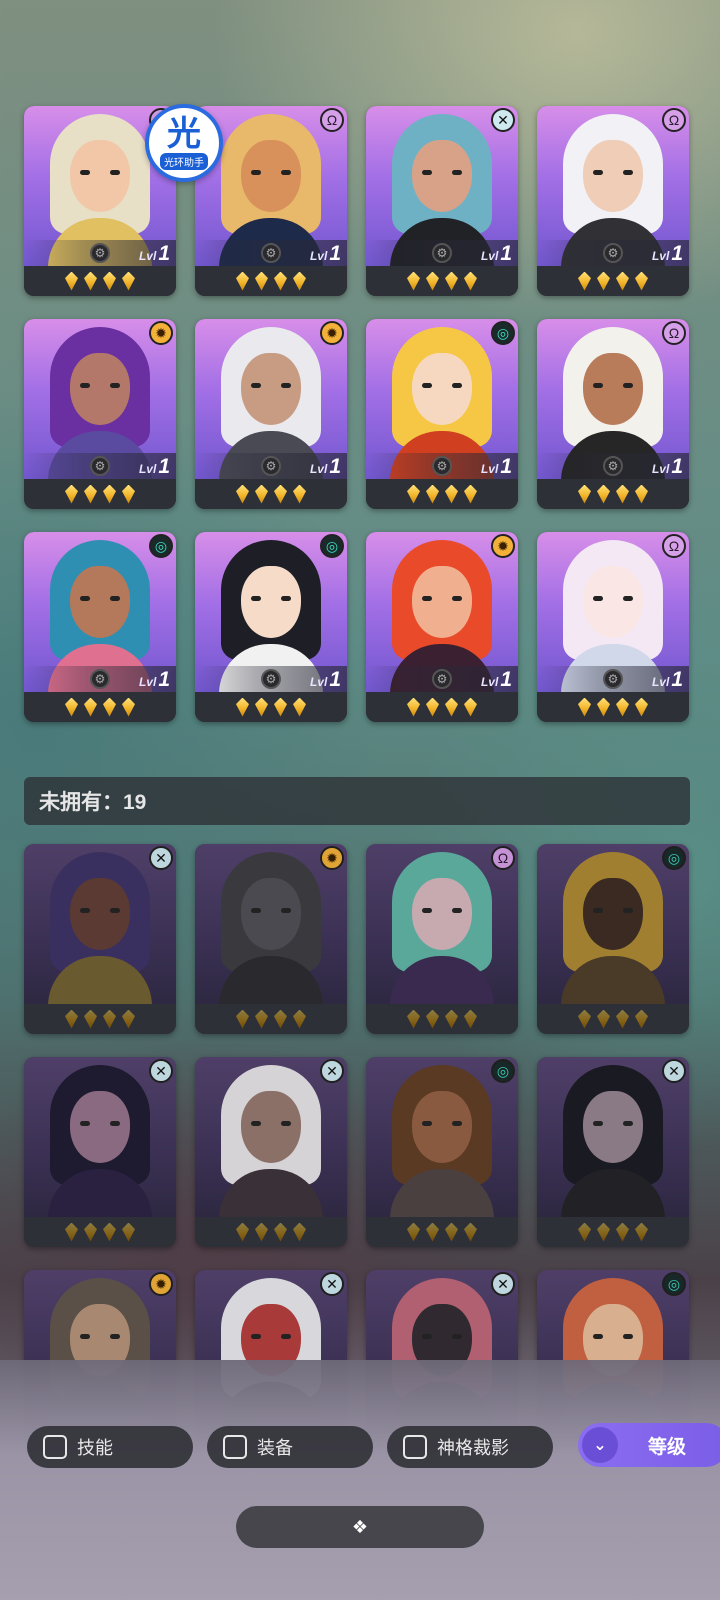  What do you see at coordinates (184, 143) in the screenshot?
I see `halo-assistant-badge: 光 光环助手` at bounding box center [184, 143].